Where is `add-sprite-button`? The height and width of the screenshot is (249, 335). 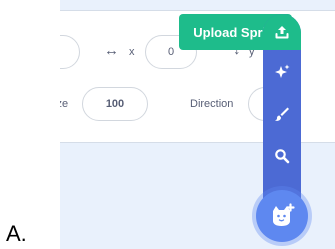
add-sprite-button is located at coordinates (282, 216).